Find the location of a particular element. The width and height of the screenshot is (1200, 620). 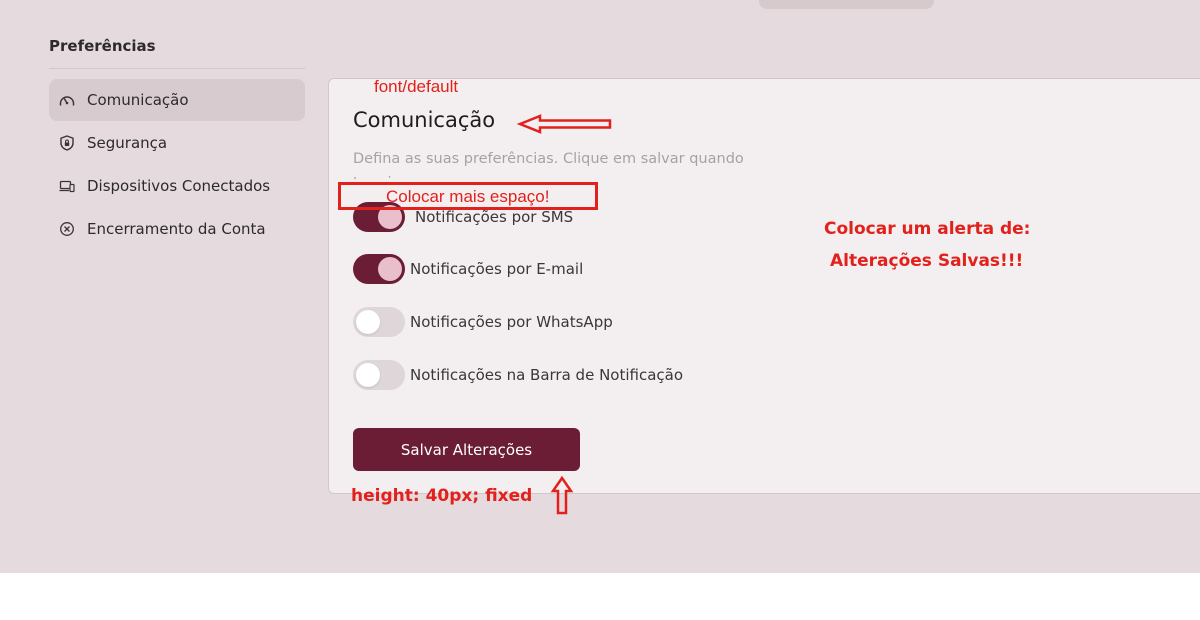

sidebar-item-encerramento: Encerramento da Conta is located at coordinates (177, 229).